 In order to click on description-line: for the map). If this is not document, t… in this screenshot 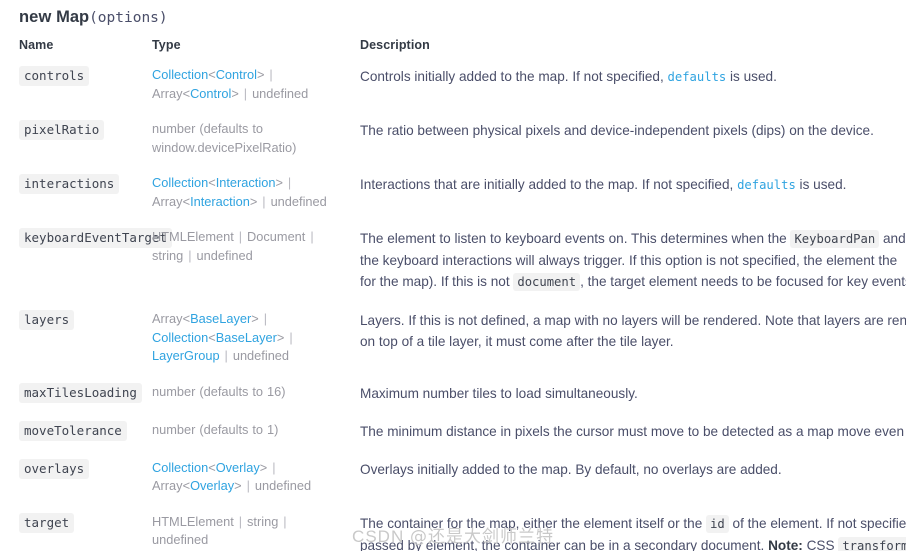, I will do `click(633, 282)`.